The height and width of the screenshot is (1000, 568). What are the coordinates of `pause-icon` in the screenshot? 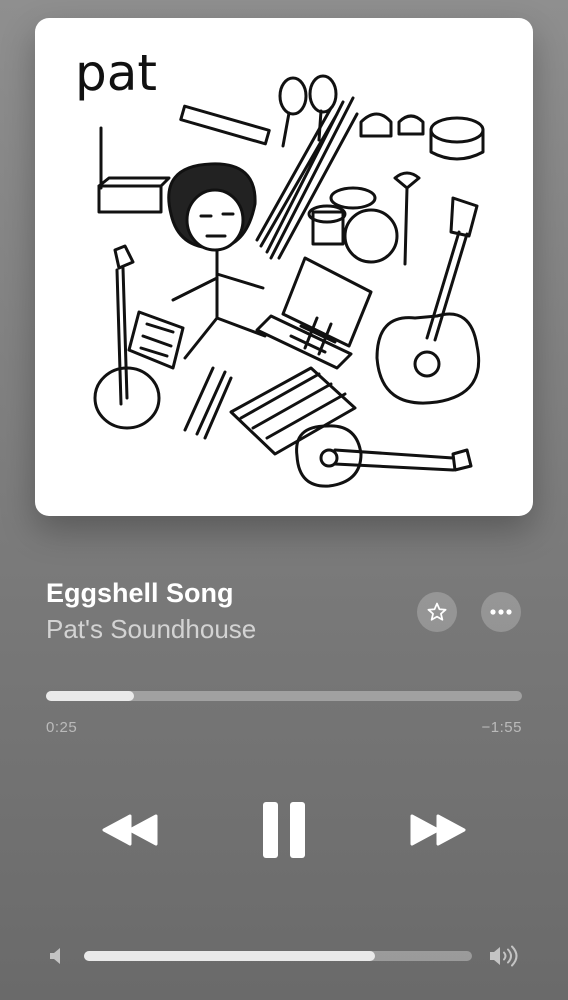 It's located at (284, 830).